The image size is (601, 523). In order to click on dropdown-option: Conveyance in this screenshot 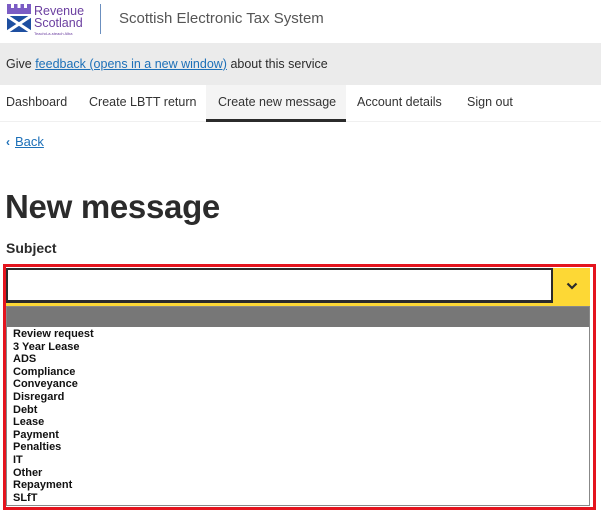, I will do `click(301, 384)`.